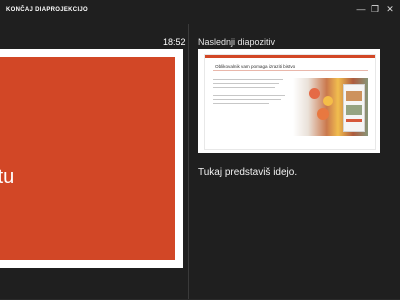  Describe the element at coordinates (290, 56) in the screenshot. I see `next-slide-accent-bar` at that location.